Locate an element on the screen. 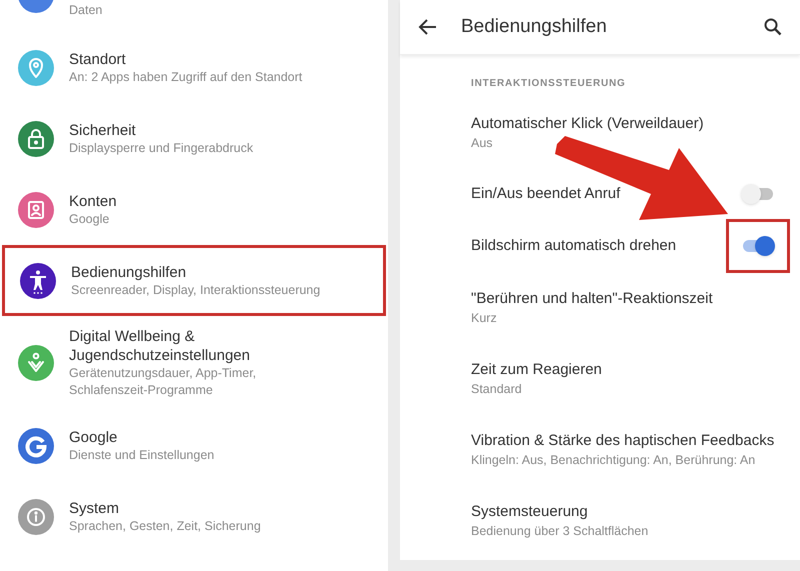 The width and height of the screenshot is (800, 571). item-title: Konten is located at coordinates (93, 201).